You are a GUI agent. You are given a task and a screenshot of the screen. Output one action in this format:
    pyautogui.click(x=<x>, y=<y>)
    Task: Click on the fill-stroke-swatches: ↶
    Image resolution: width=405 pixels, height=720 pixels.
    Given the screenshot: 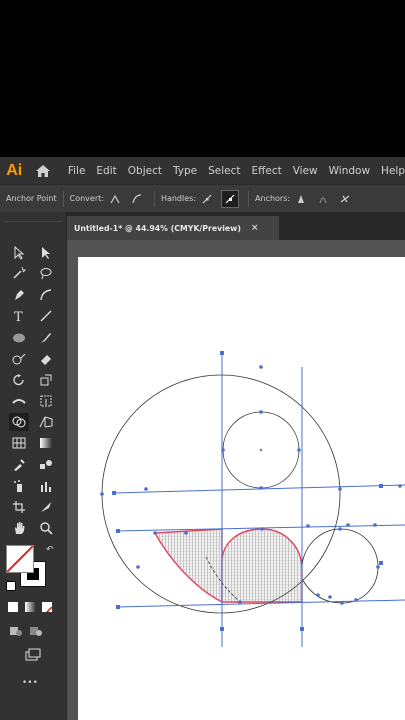 What is the action you would take?
    pyautogui.click(x=31, y=570)
    